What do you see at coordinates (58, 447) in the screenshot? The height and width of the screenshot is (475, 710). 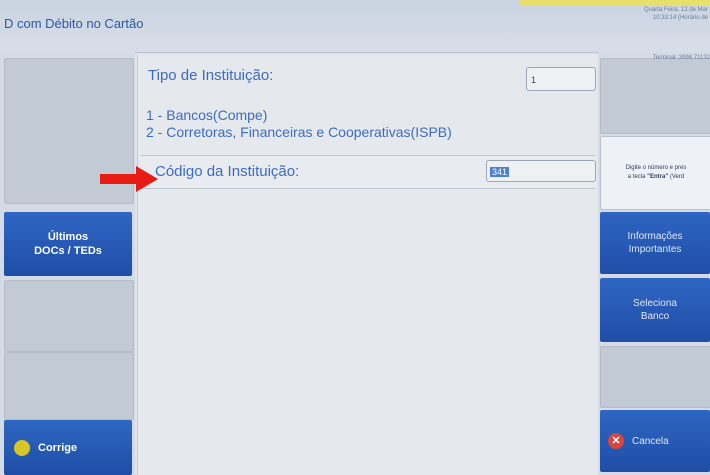 I see `correct-button-label: Corrige` at bounding box center [58, 447].